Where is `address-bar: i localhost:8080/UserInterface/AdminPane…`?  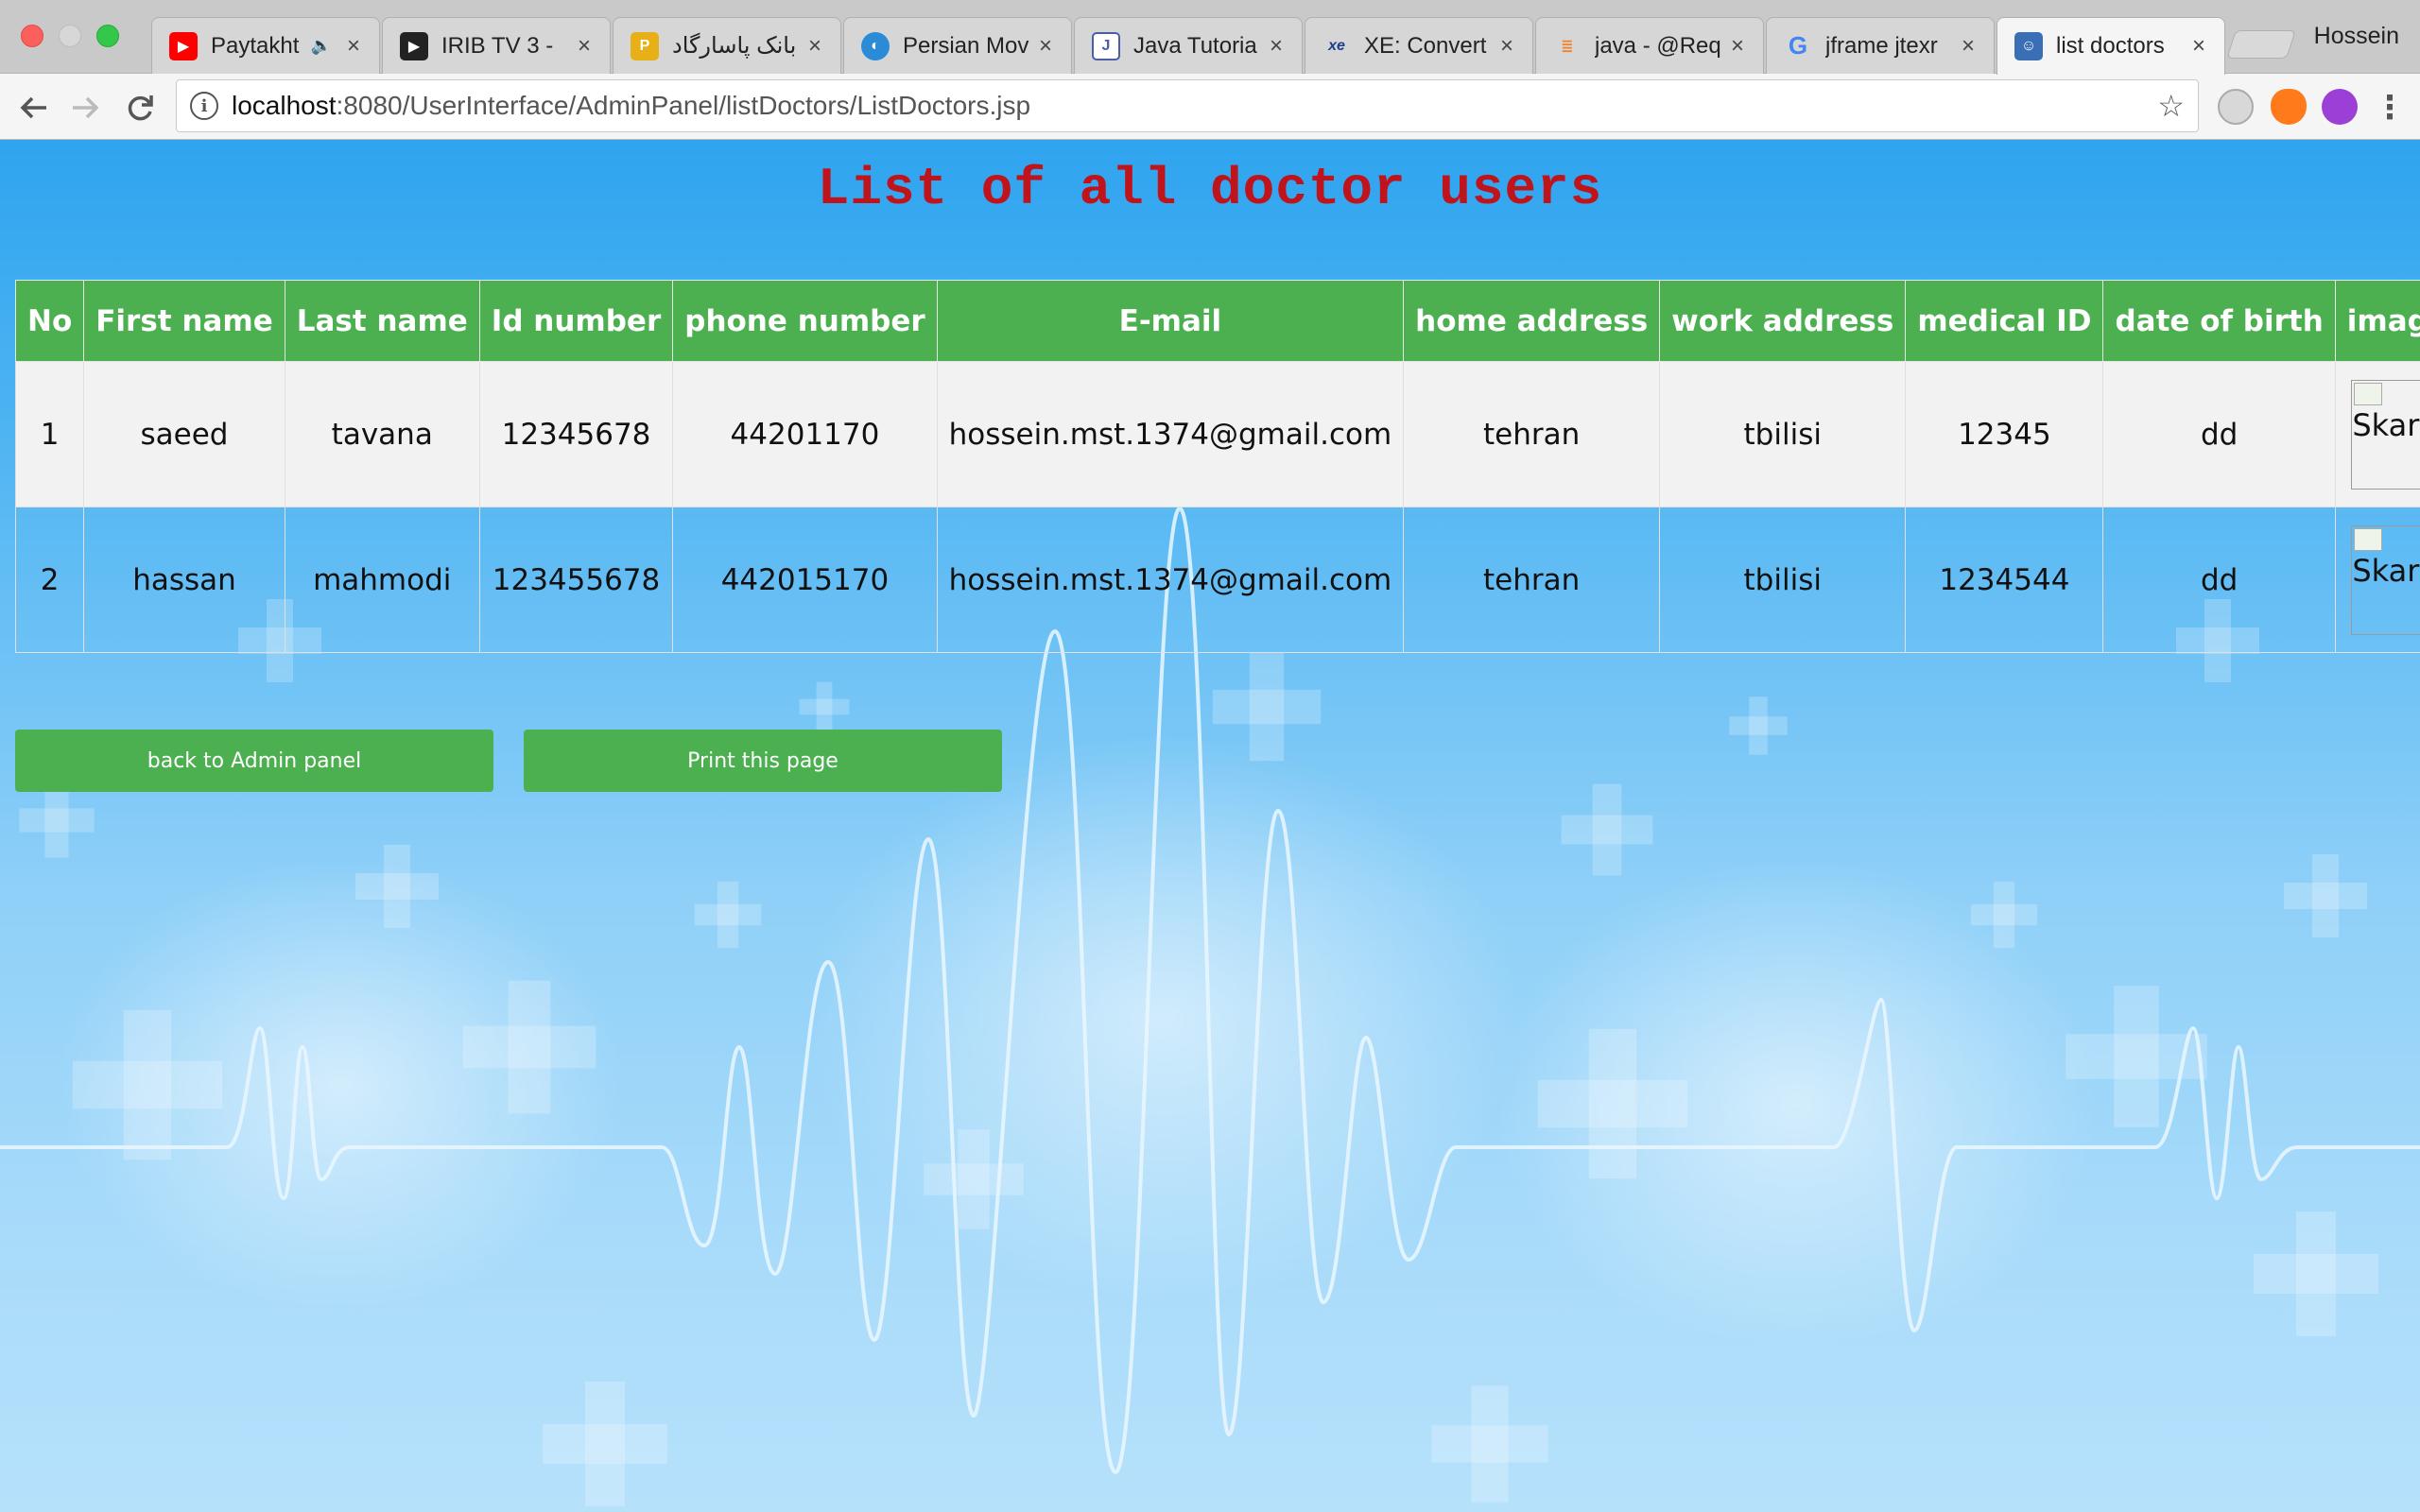 address-bar: i localhost:8080/UserInterface/AdminPane… is located at coordinates (1187, 105).